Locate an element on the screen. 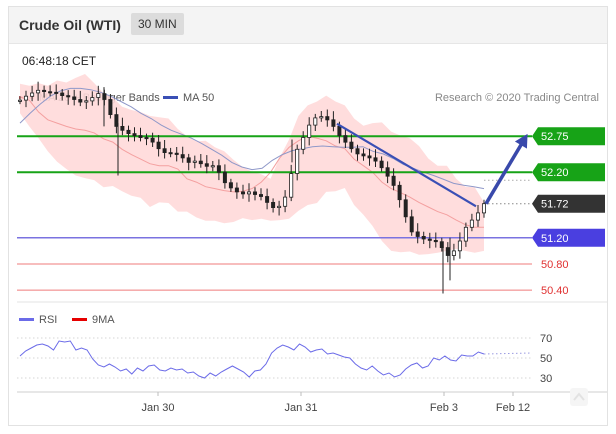  rsi-ma-legend-swatch is located at coordinates (79, 319).